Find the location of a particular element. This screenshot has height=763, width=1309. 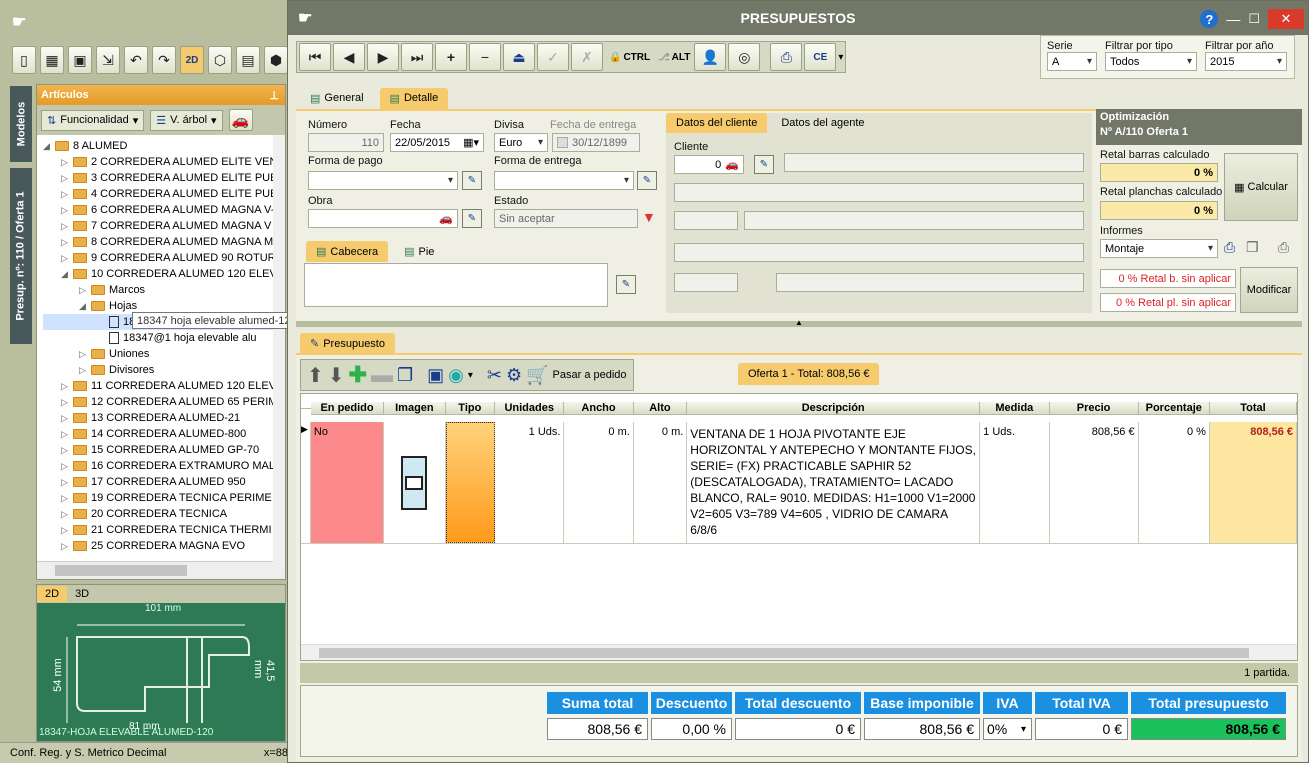

last-record-icon: ⏭ is located at coordinates (417, 57).